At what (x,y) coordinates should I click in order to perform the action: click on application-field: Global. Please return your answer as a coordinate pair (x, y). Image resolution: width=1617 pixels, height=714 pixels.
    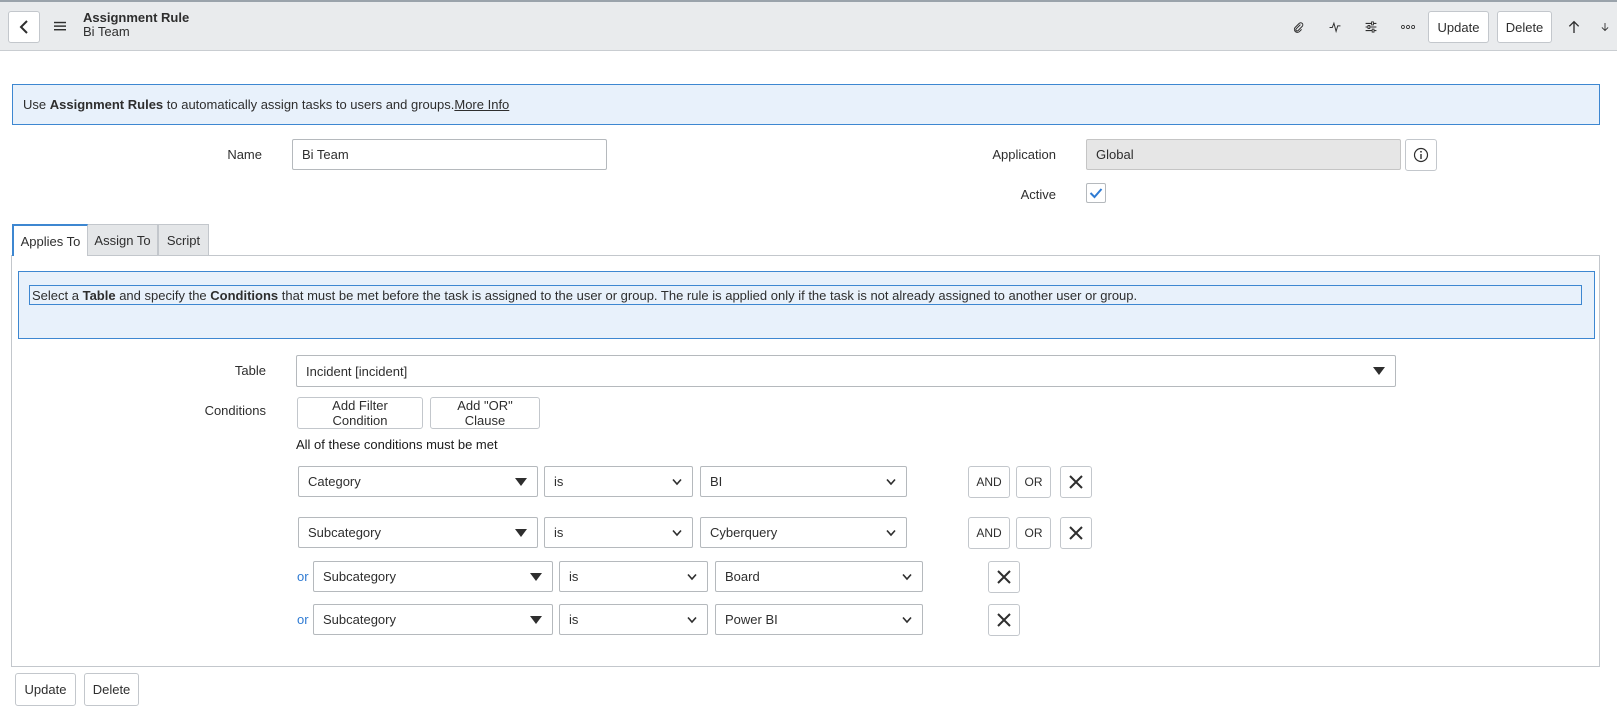
    Looking at the image, I should click on (1243, 154).